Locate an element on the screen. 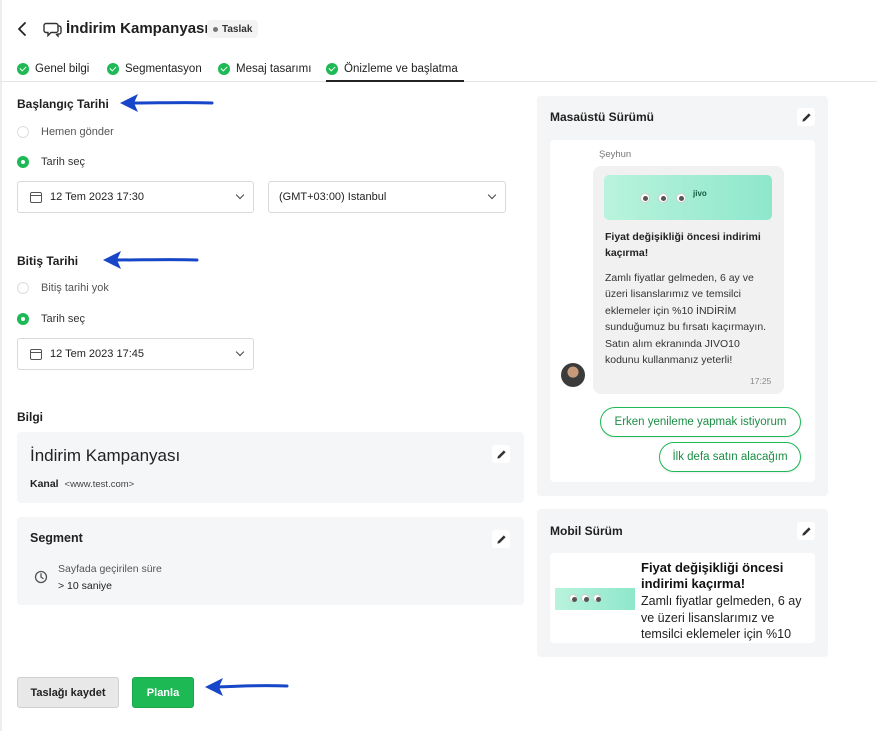 The width and height of the screenshot is (877, 731). segment-rule-value: > 10 saniye is located at coordinates (85, 586).